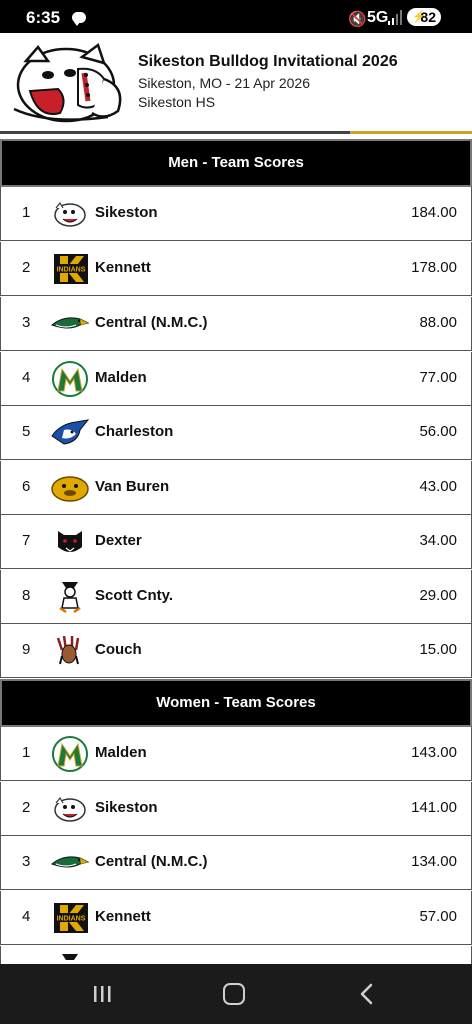  What do you see at coordinates (367, 994) in the screenshot?
I see `back-icon` at bounding box center [367, 994].